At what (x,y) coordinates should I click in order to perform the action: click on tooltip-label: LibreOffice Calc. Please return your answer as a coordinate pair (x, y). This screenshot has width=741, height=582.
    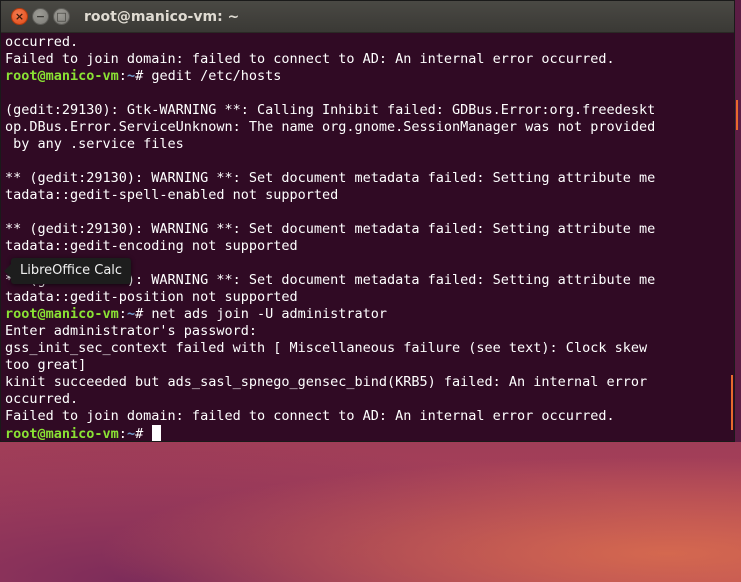
    Looking at the image, I should click on (71, 270).